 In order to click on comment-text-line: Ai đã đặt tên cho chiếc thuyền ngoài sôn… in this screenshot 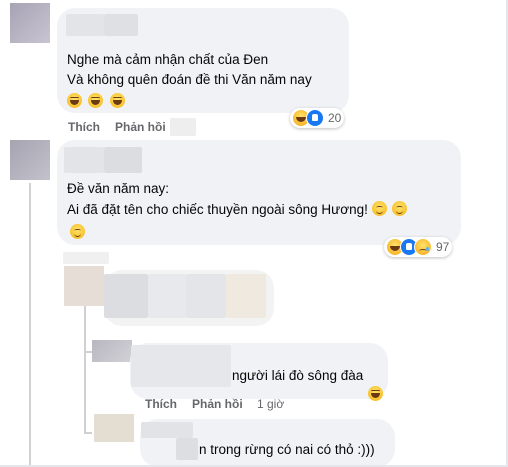, I will do `click(217, 209)`.